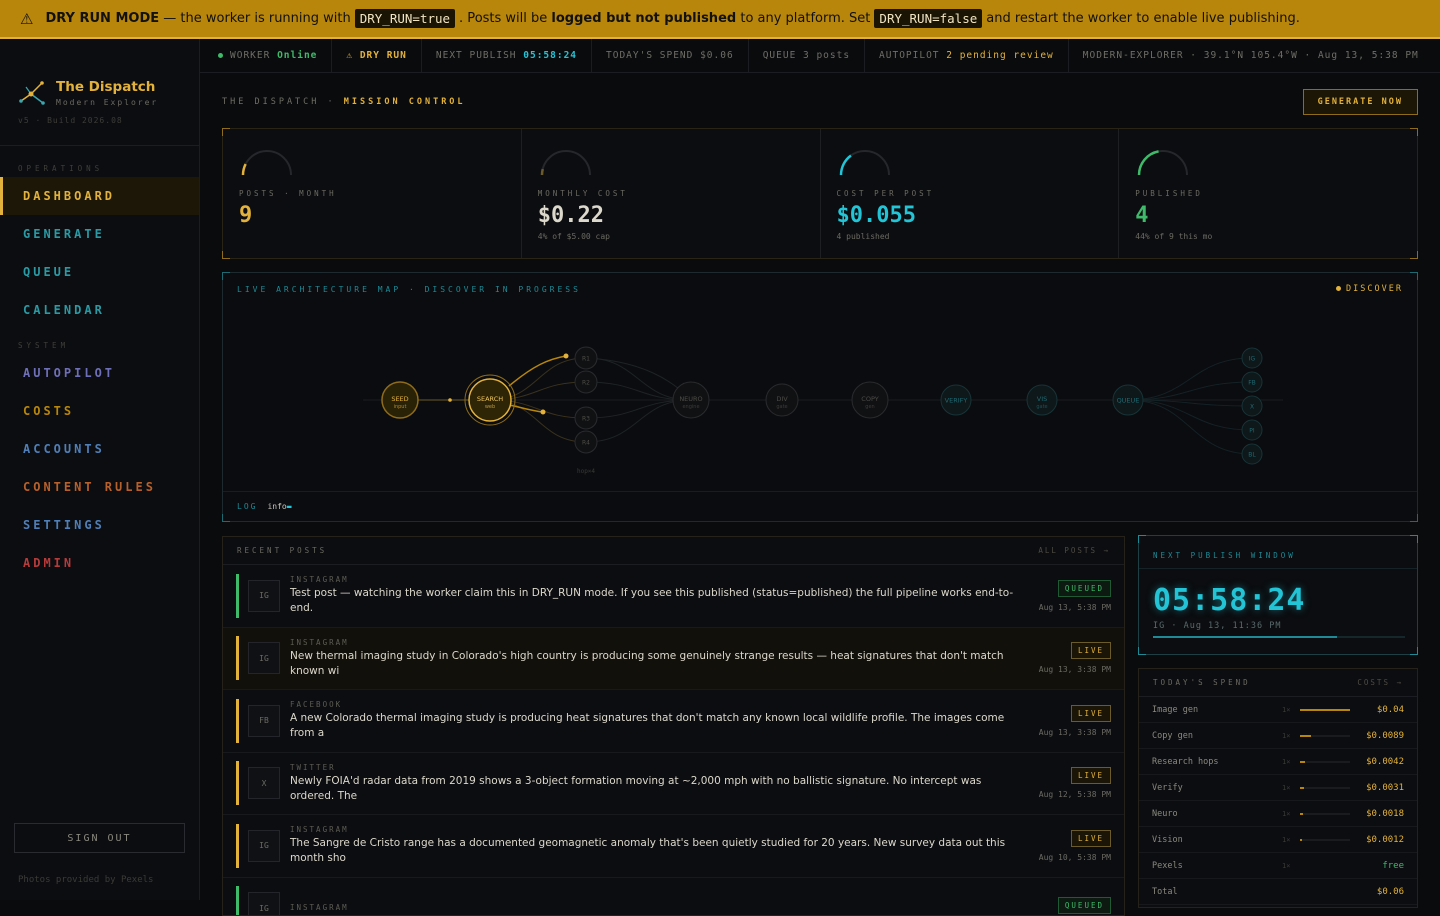 This screenshot has width=1440, height=916. What do you see at coordinates (1385, 840) in the screenshot?
I see `spend-value: $0.0012` at bounding box center [1385, 840].